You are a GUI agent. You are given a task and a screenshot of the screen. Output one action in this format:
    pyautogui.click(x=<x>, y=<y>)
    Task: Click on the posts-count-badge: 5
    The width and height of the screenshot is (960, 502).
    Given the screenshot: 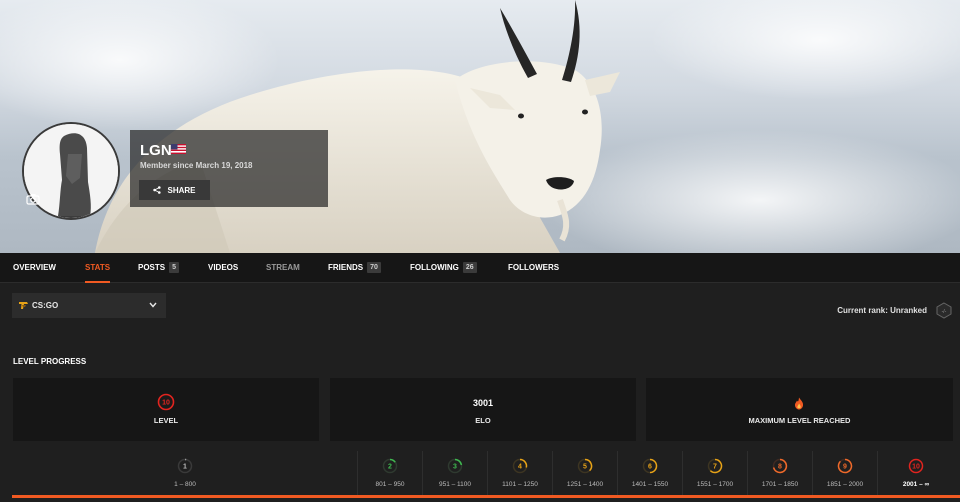 What is the action you would take?
    pyautogui.click(x=174, y=268)
    